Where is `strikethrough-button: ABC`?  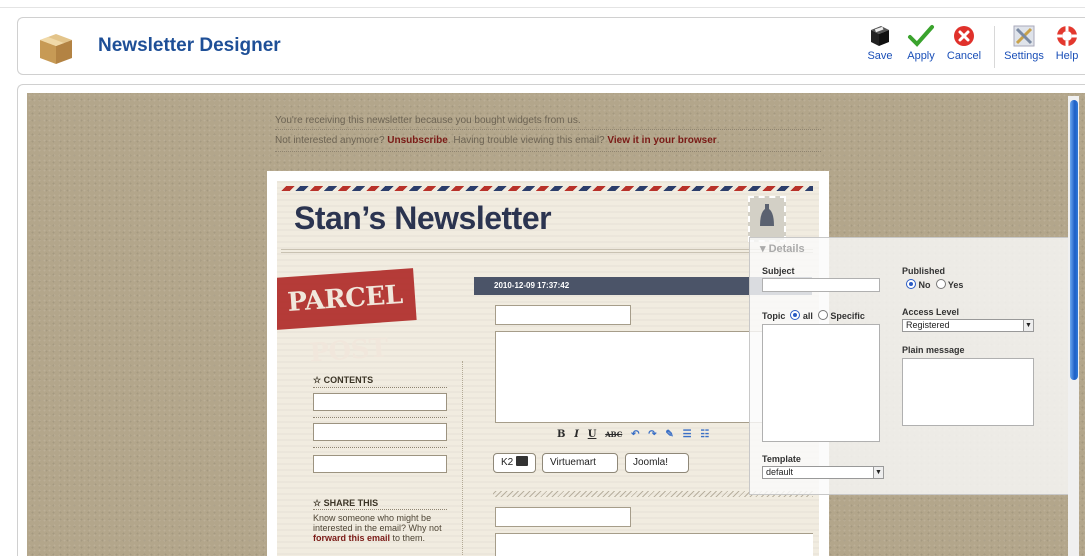
strikethrough-button: ABC is located at coordinates (613, 434).